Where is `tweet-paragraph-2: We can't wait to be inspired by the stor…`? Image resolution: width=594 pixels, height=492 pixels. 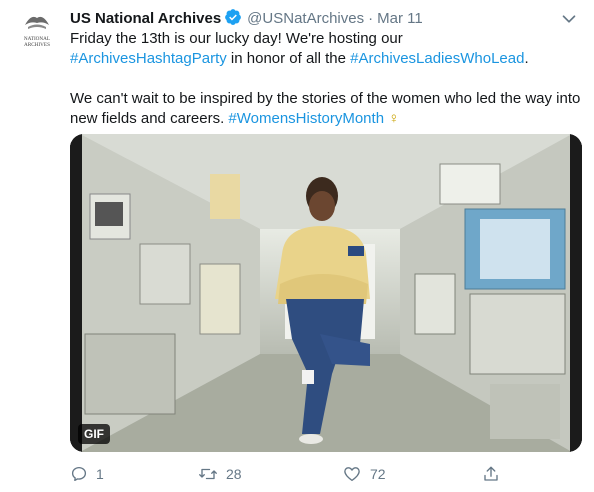
tweet-paragraph-2: We can't wait to be inspired by the stor… is located at coordinates (326, 109).